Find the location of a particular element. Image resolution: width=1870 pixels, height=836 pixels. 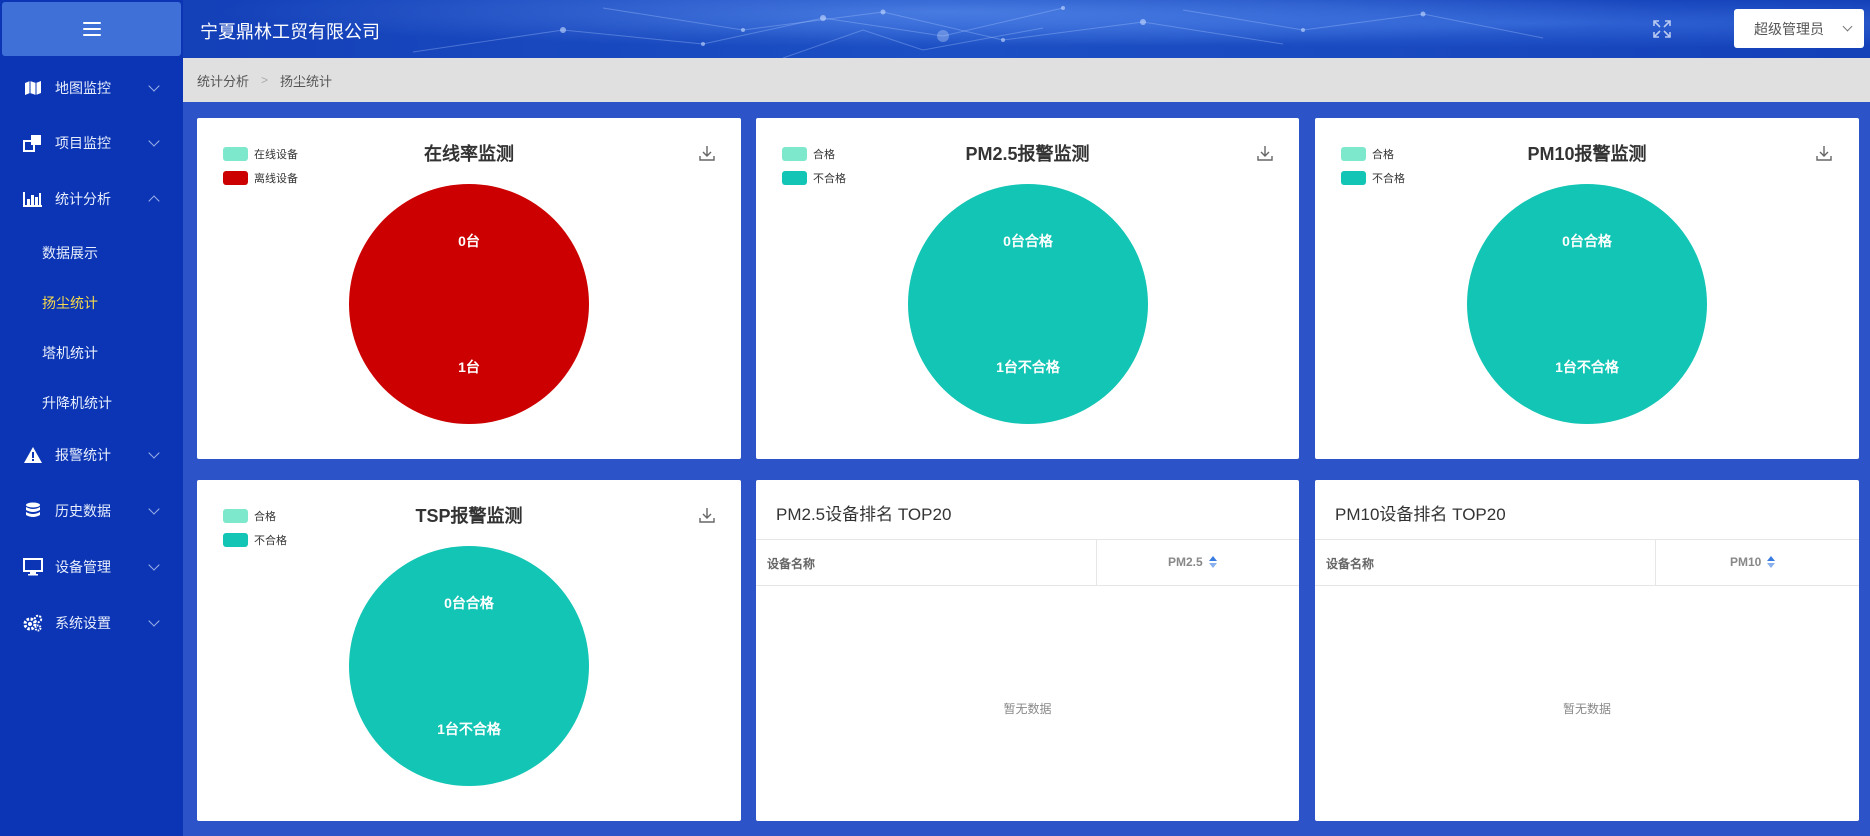

company-title: 宁夏鼎林工贸有限公司 is located at coordinates (290, 32).